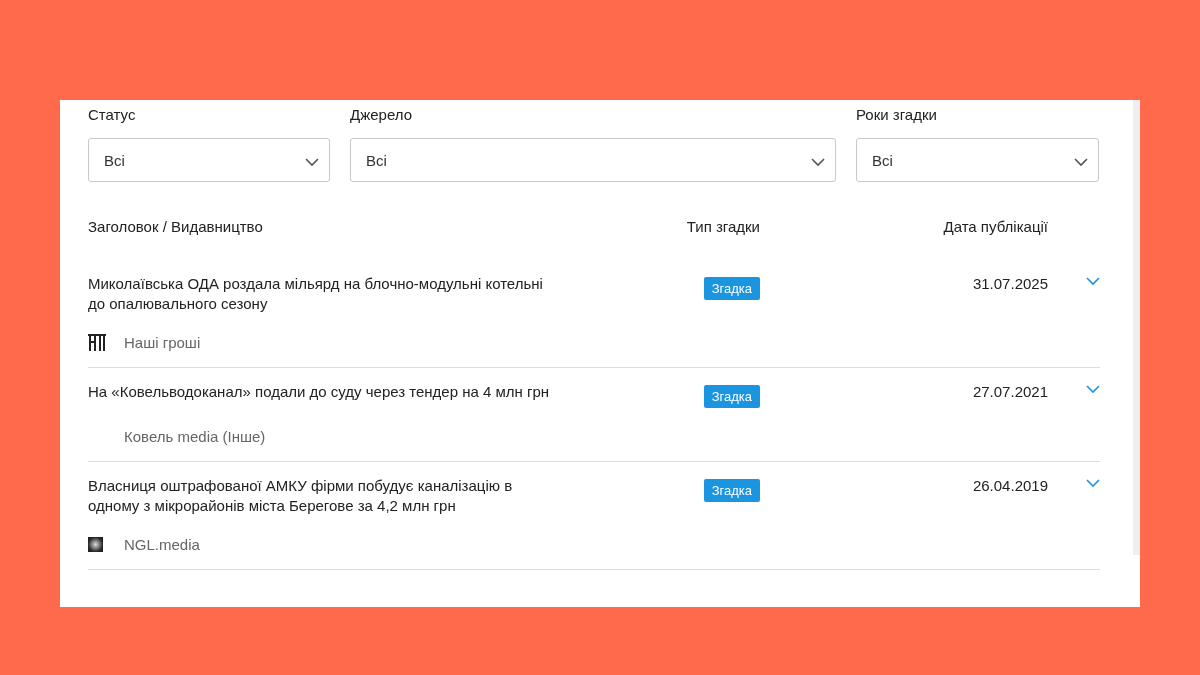 The height and width of the screenshot is (675, 1200). I want to click on article-title: На «Ковельводоканал» подали до суду через тендер на 4 млн грн, so click(323, 395).